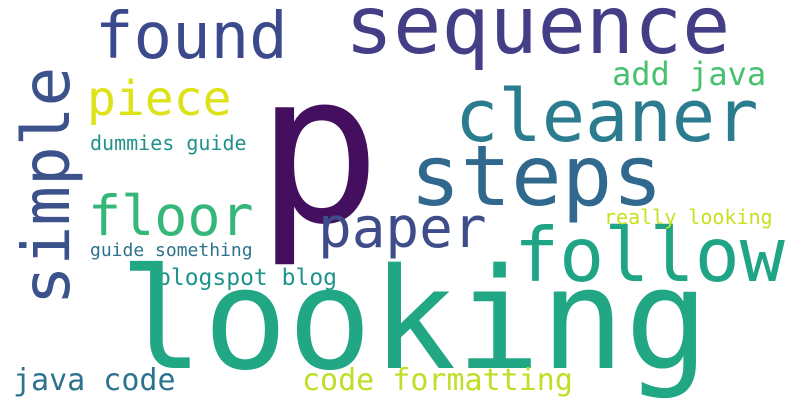 The width and height of the screenshot is (800, 400). I want to click on word-piece: piece, so click(159, 99).